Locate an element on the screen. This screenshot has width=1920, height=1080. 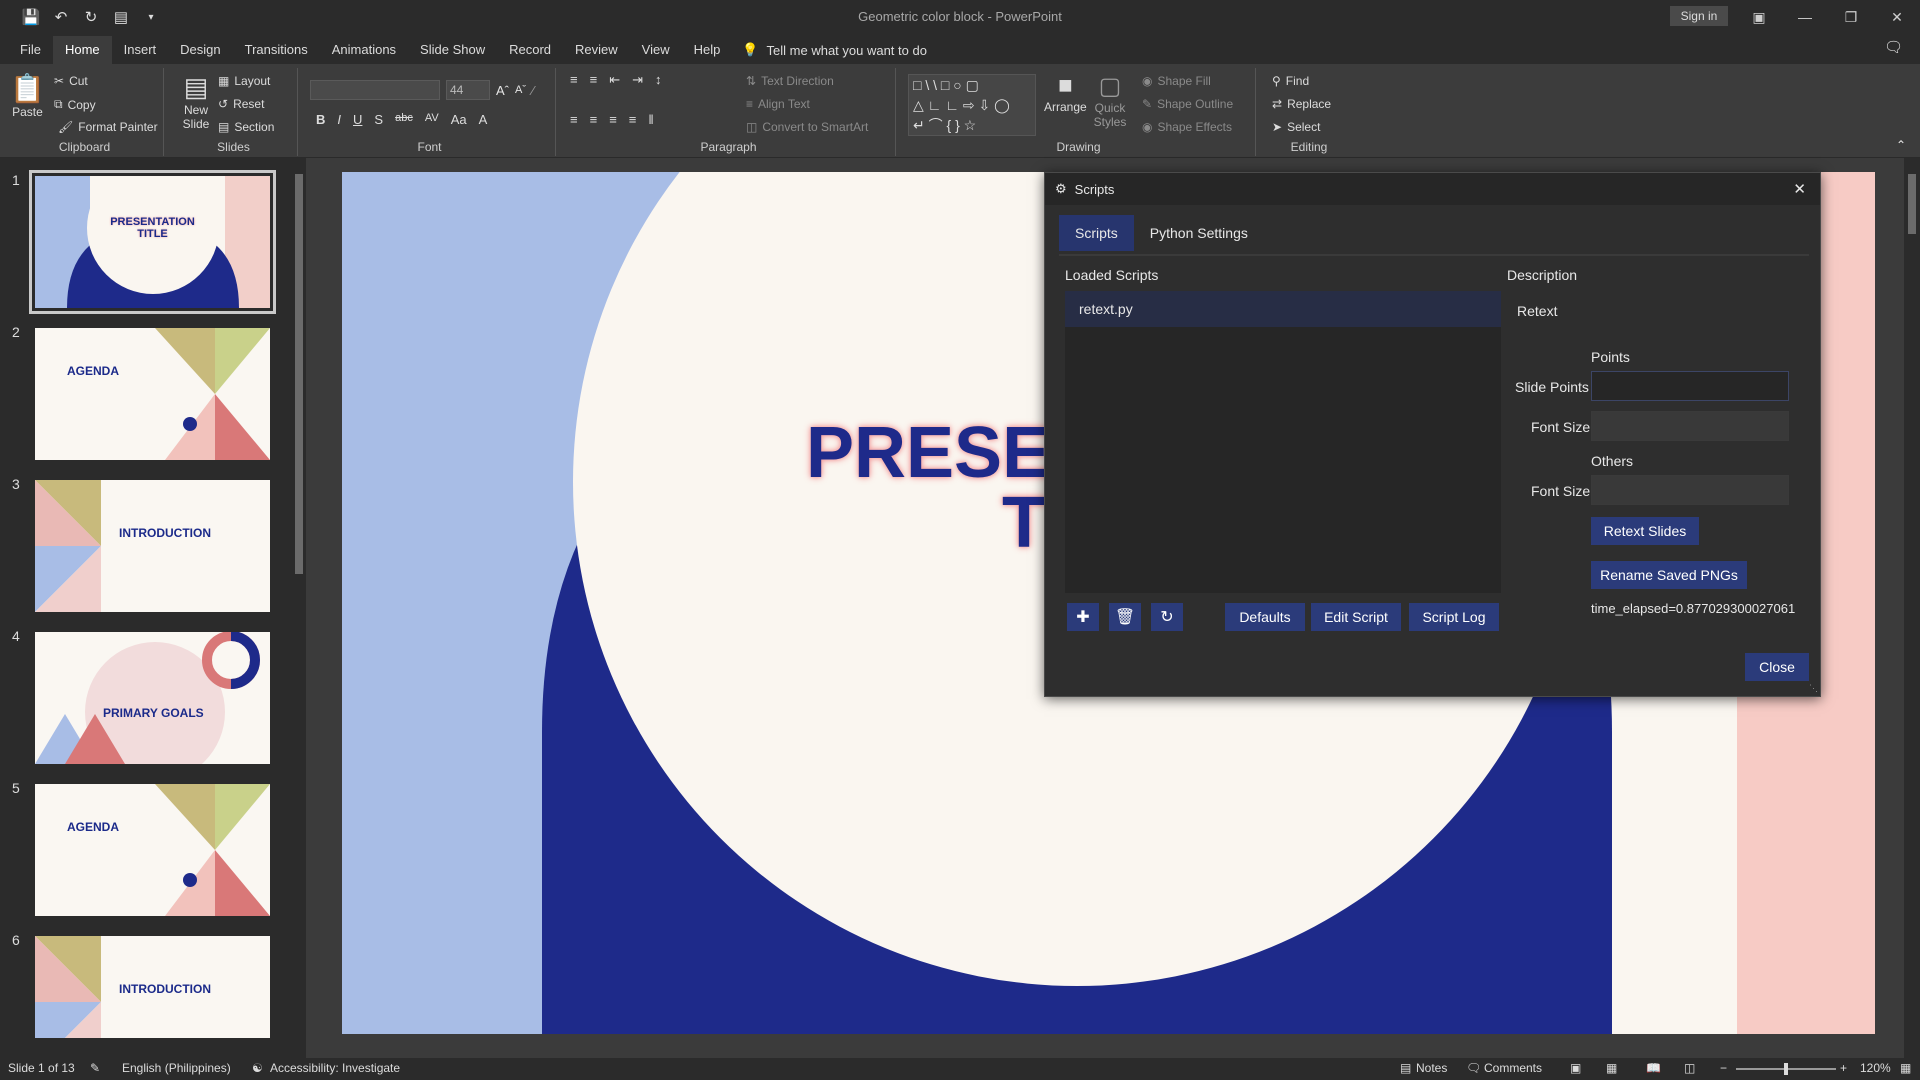
slideshow-icon: ◫ is located at coordinates (1689, 1068).